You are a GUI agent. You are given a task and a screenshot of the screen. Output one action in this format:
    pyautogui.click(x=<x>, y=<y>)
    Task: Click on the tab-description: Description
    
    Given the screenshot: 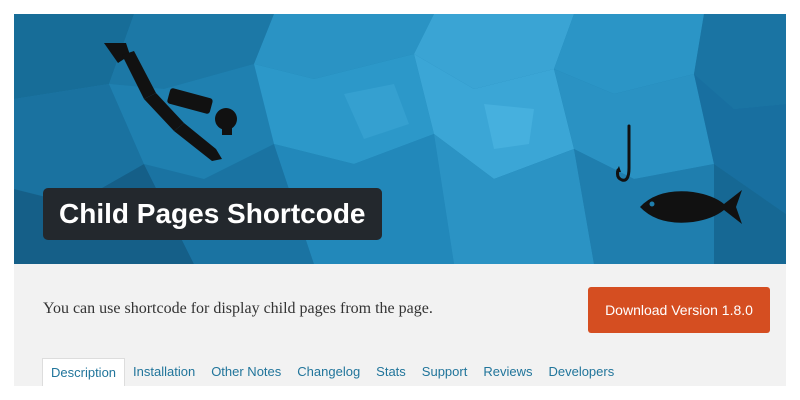 What is the action you would take?
    pyautogui.click(x=84, y=372)
    